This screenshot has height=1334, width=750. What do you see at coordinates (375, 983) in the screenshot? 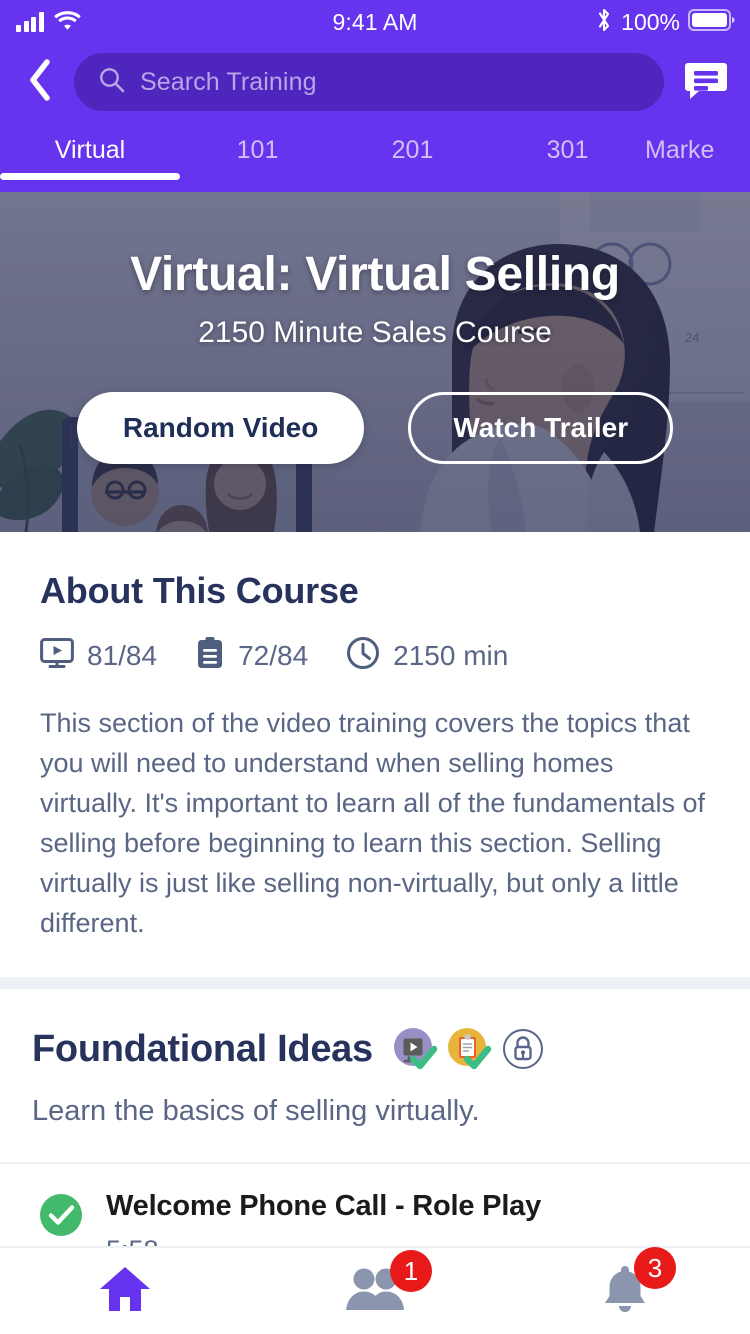
I see `section-divider-band` at bounding box center [375, 983].